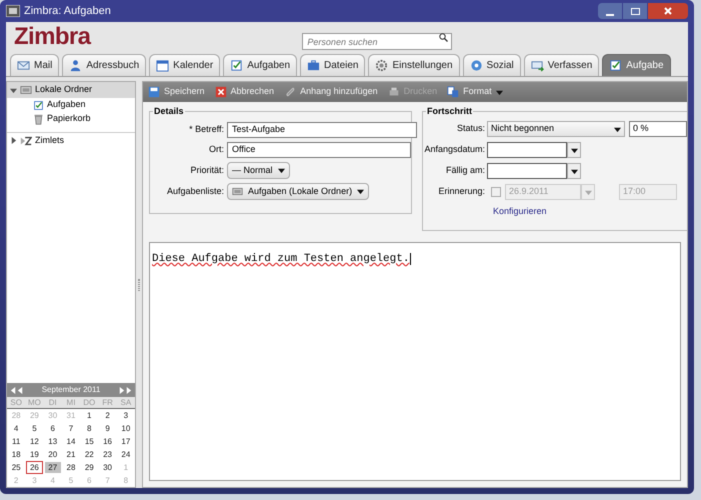 The height and width of the screenshot is (500, 701). Describe the element at coordinates (16, 428) in the screenshot. I see `calendar-day: 4` at that location.